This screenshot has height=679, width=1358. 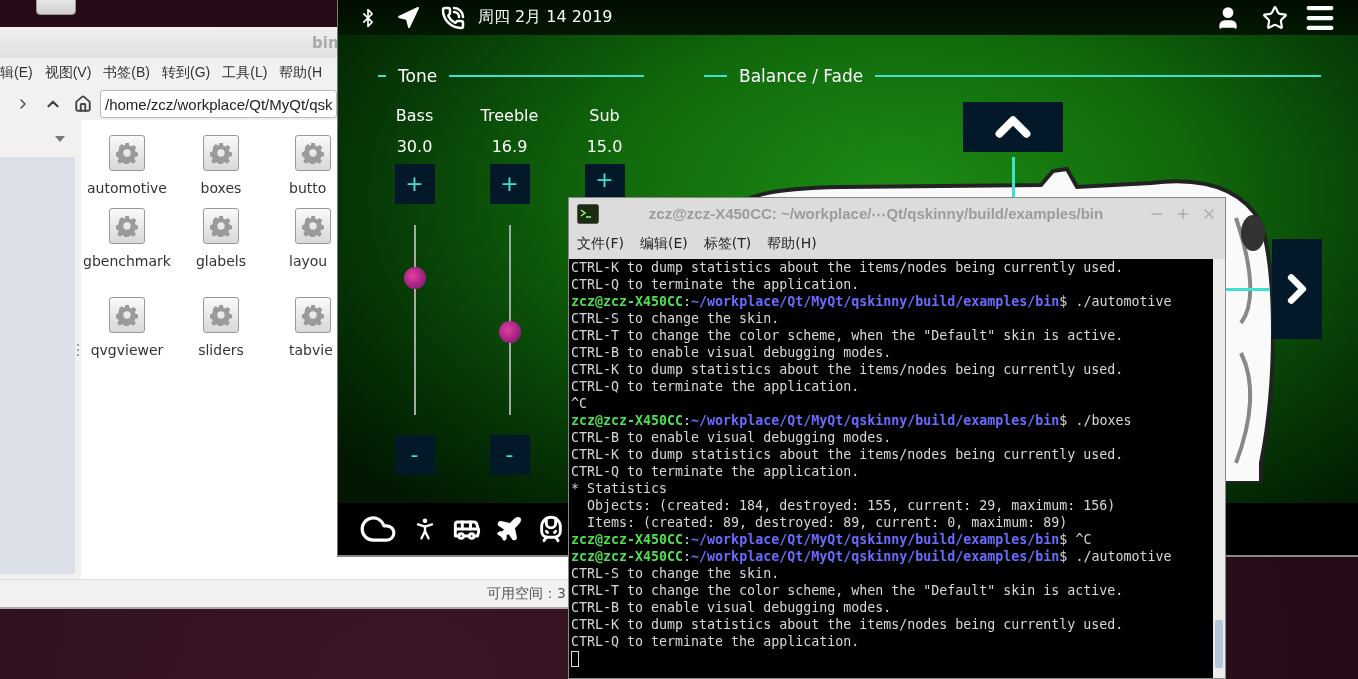 What do you see at coordinates (1219, 644) in the screenshot?
I see `scrollbar-thumb` at bounding box center [1219, 644].